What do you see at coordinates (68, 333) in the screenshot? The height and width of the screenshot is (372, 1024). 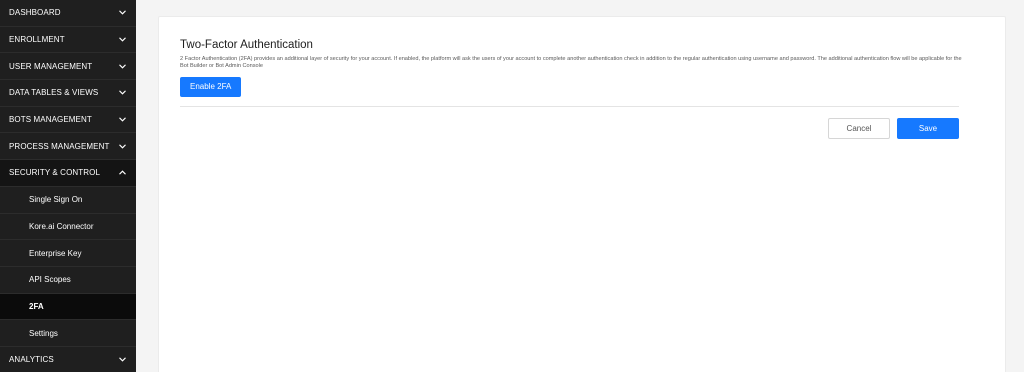 I see `sidebar-subitem-settings: Settings` at bounding box center [68, 333].